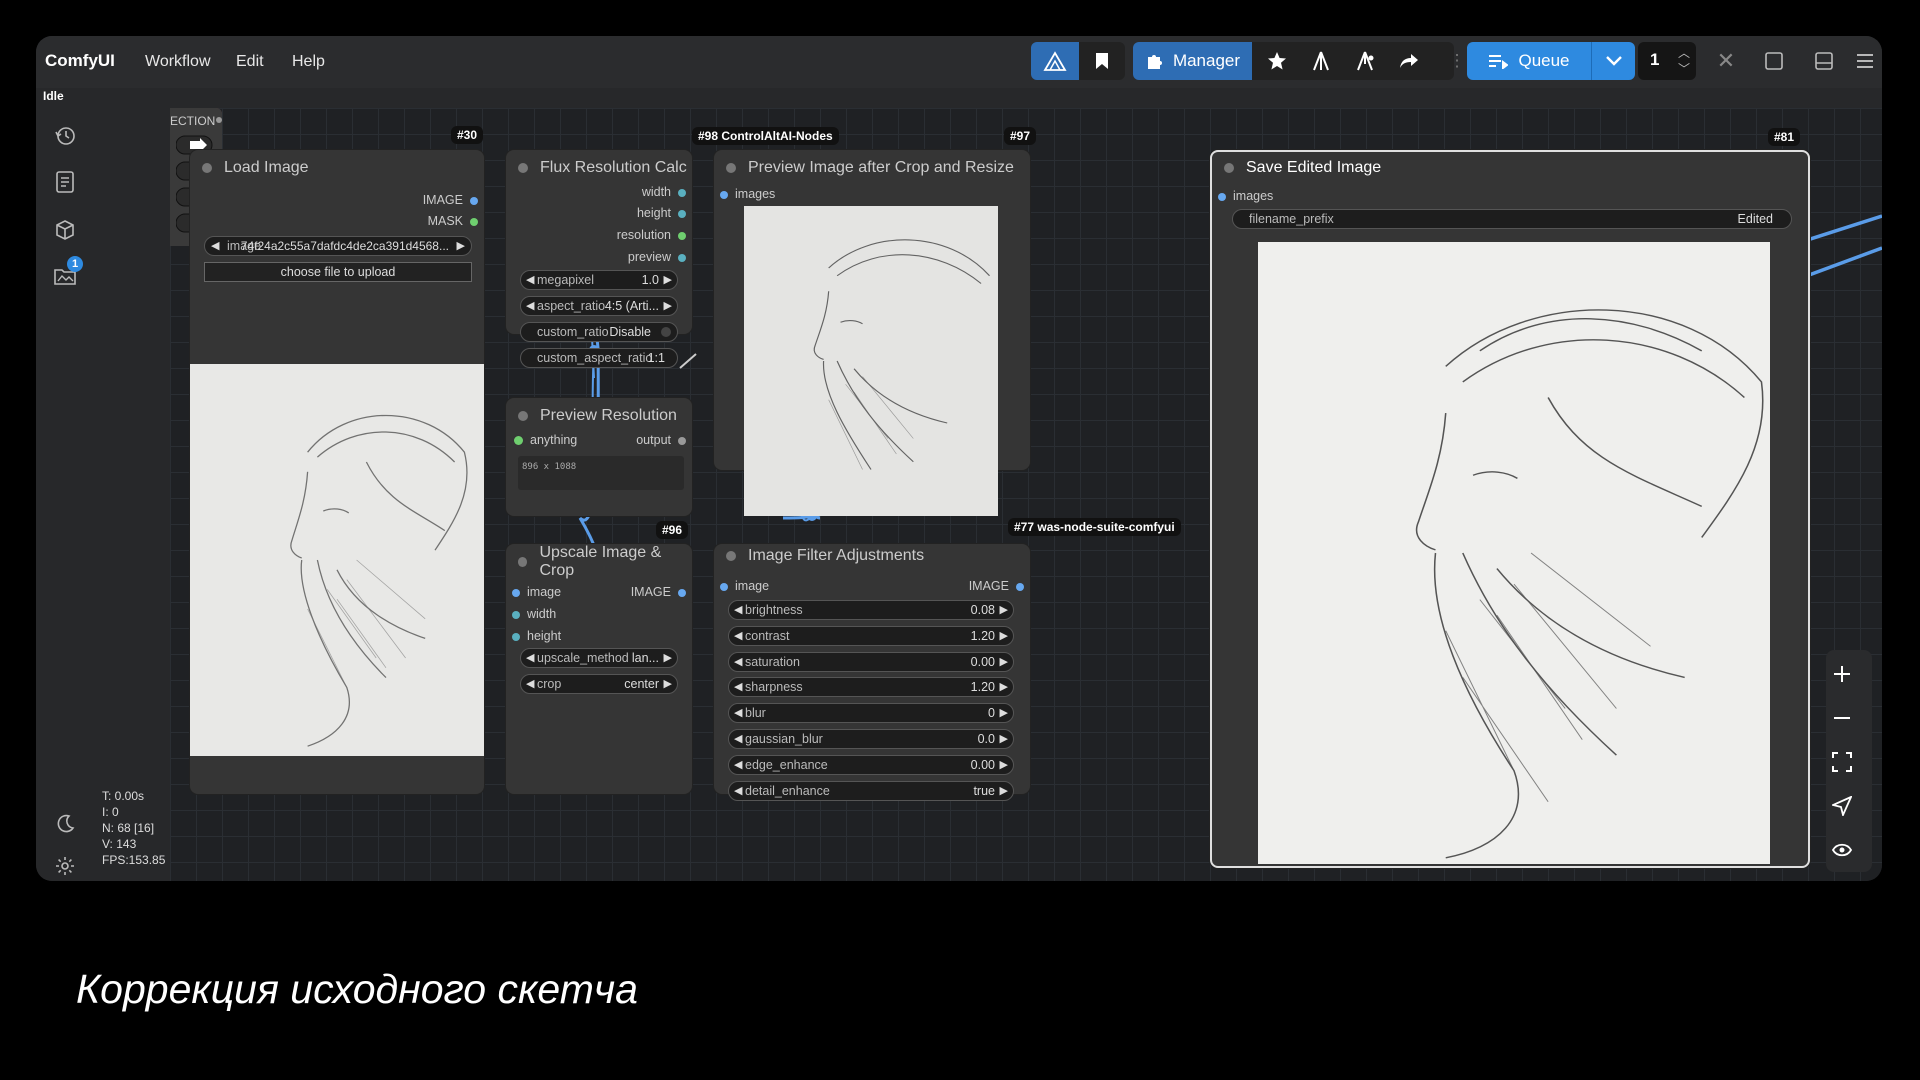 The height and width of the screenshot is (1080, 1920). I want to click on output-mask: MASK, so click(453, 221).